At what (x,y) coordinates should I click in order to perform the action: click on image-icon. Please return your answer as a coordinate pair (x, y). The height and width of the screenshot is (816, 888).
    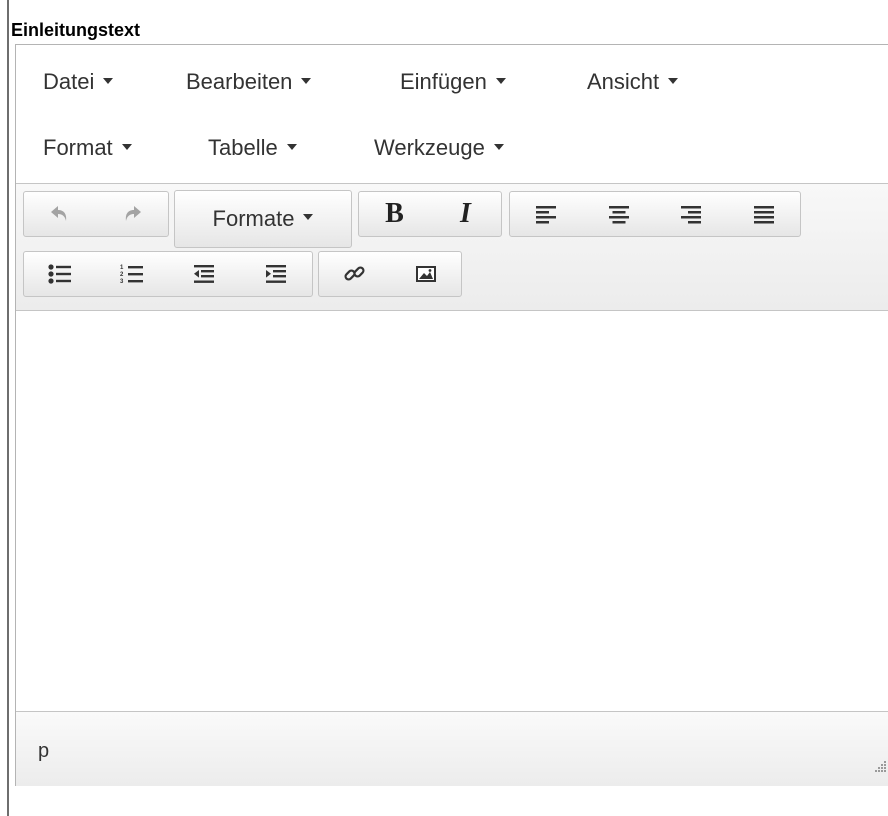
    Looking at the image, I should click on (425, 274).